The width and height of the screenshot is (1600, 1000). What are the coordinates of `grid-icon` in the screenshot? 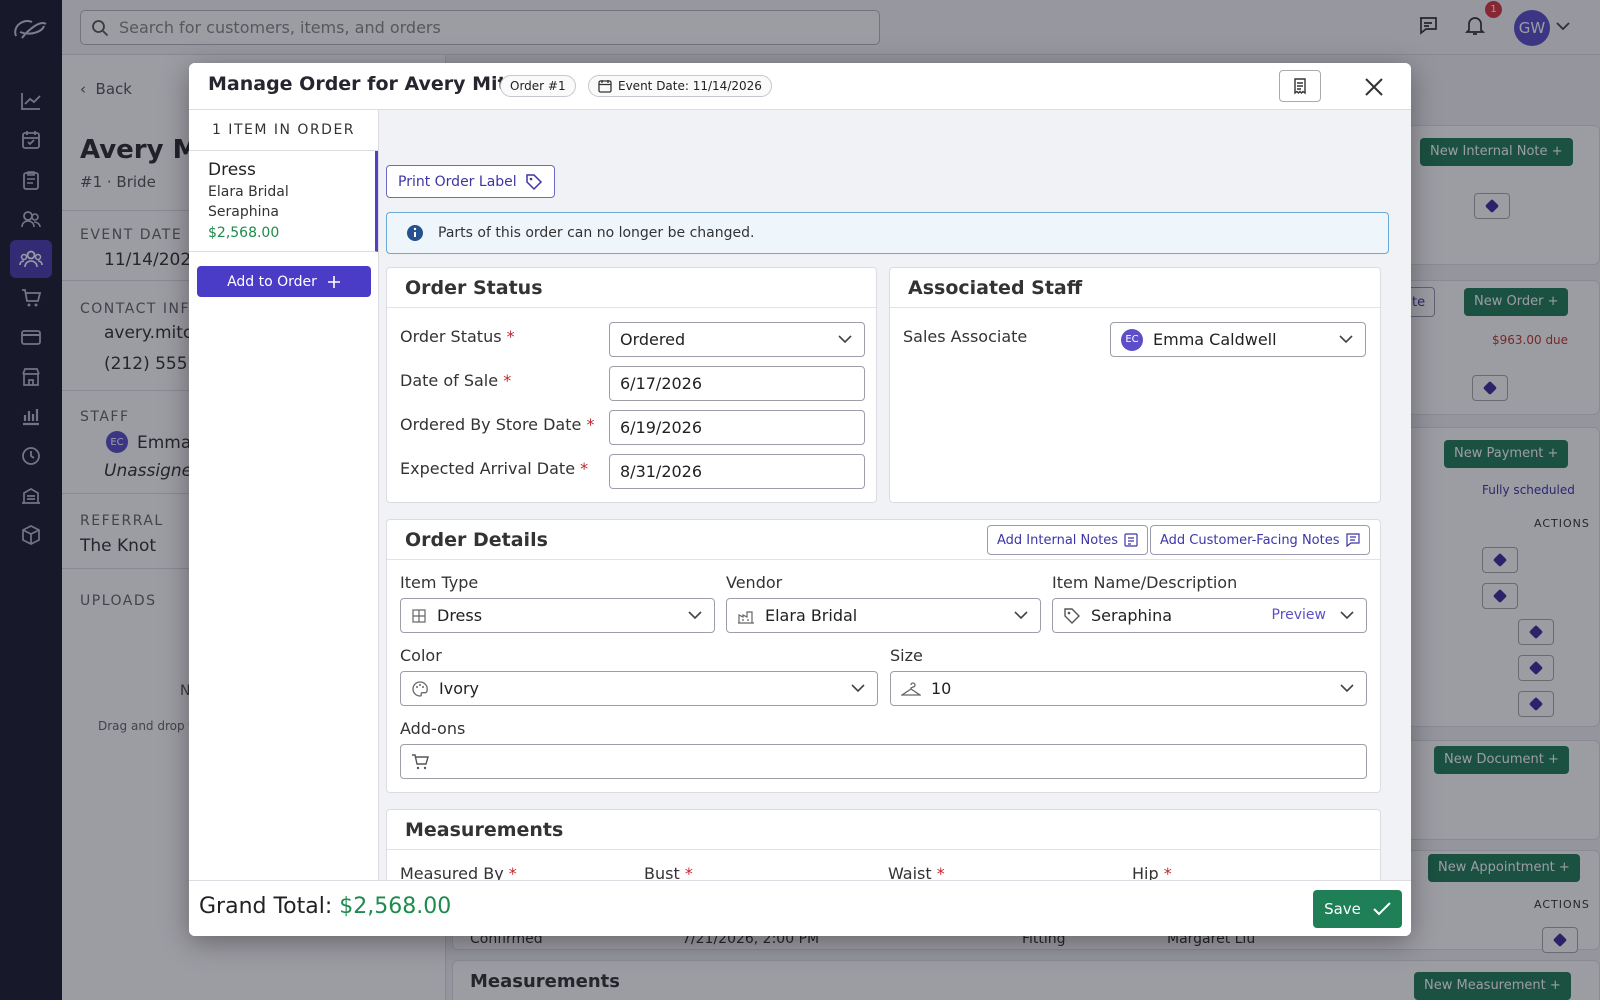 It's located at (419, 615).